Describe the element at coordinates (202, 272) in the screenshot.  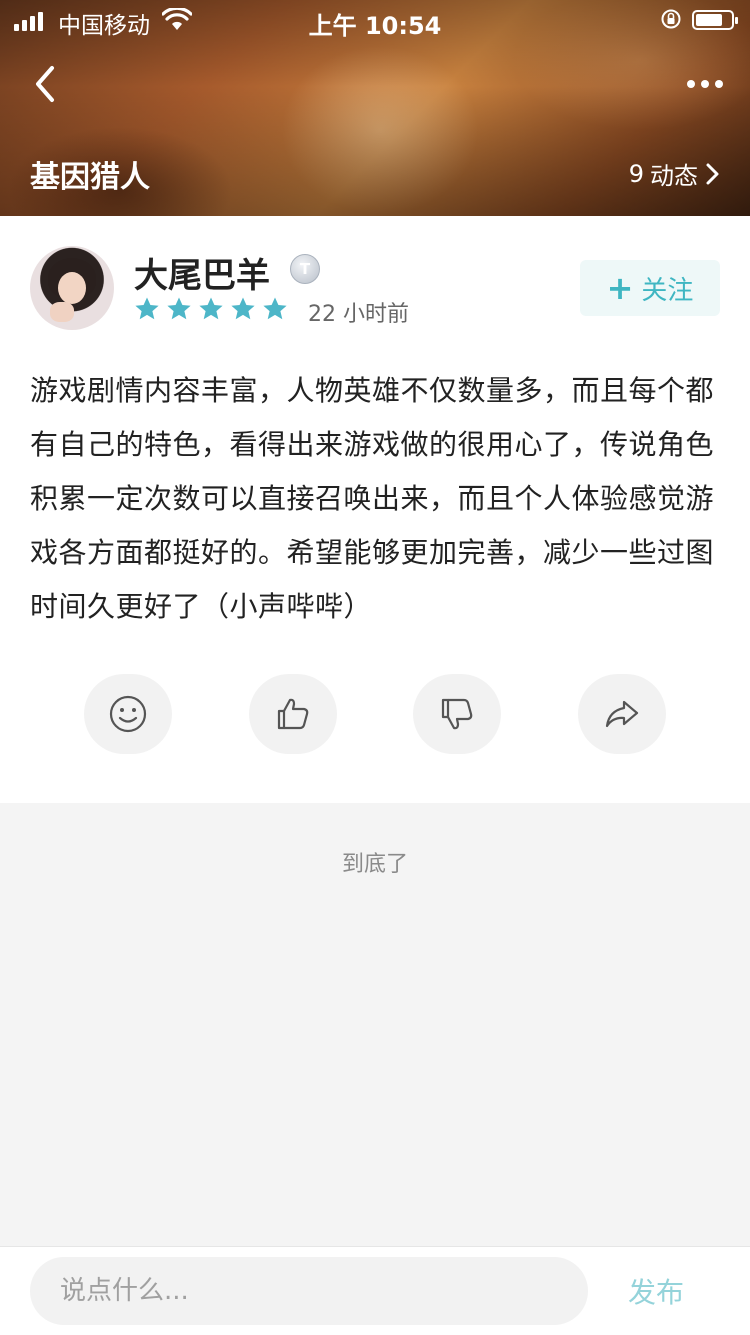
I see `user-name: 大尾巴羊` at that location.